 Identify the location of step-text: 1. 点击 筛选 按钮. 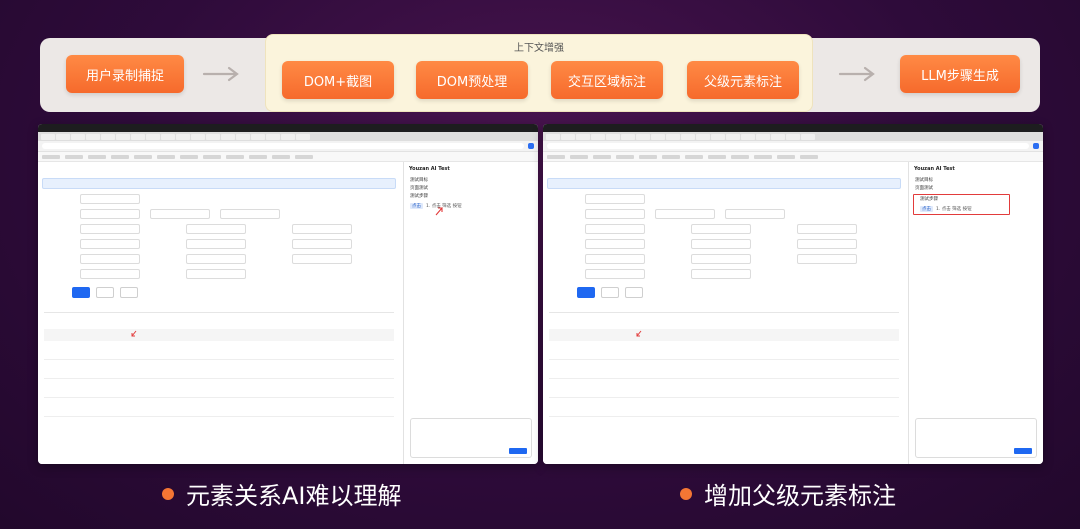
(954, 209).